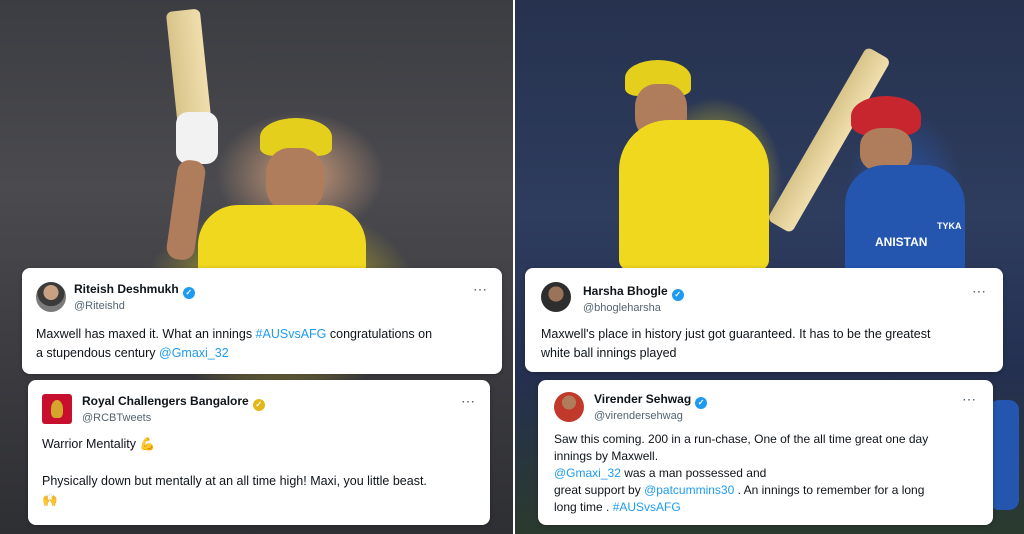  Describe the element at coordinates (99, 306) in the screenshot. I see `tweet-author-handle: @Riteishd` at that location.